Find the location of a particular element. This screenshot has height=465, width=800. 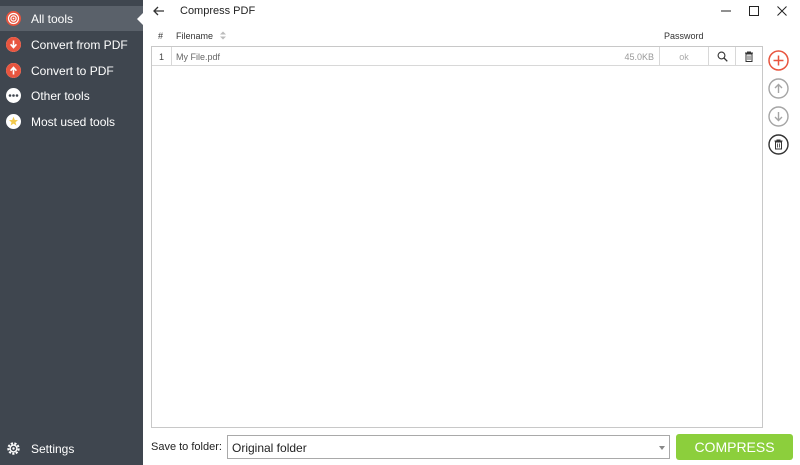

sidebar-item-label: Most used tools is located at coordinates (73, 122).